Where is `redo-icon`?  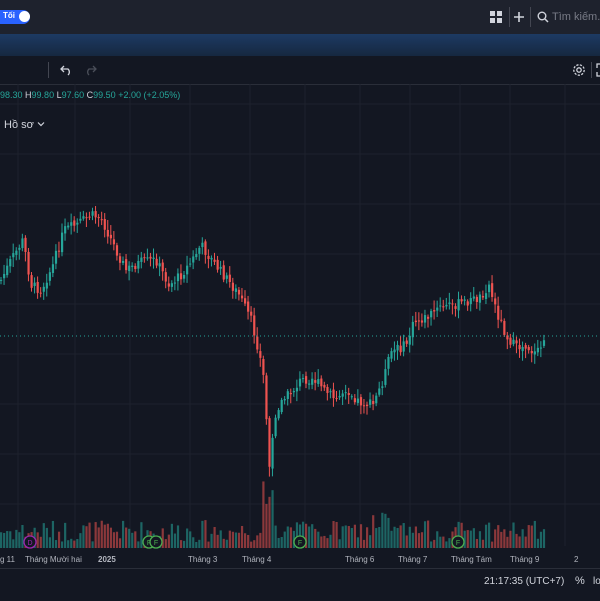 redo-icon is located at coordinates (90, 70).